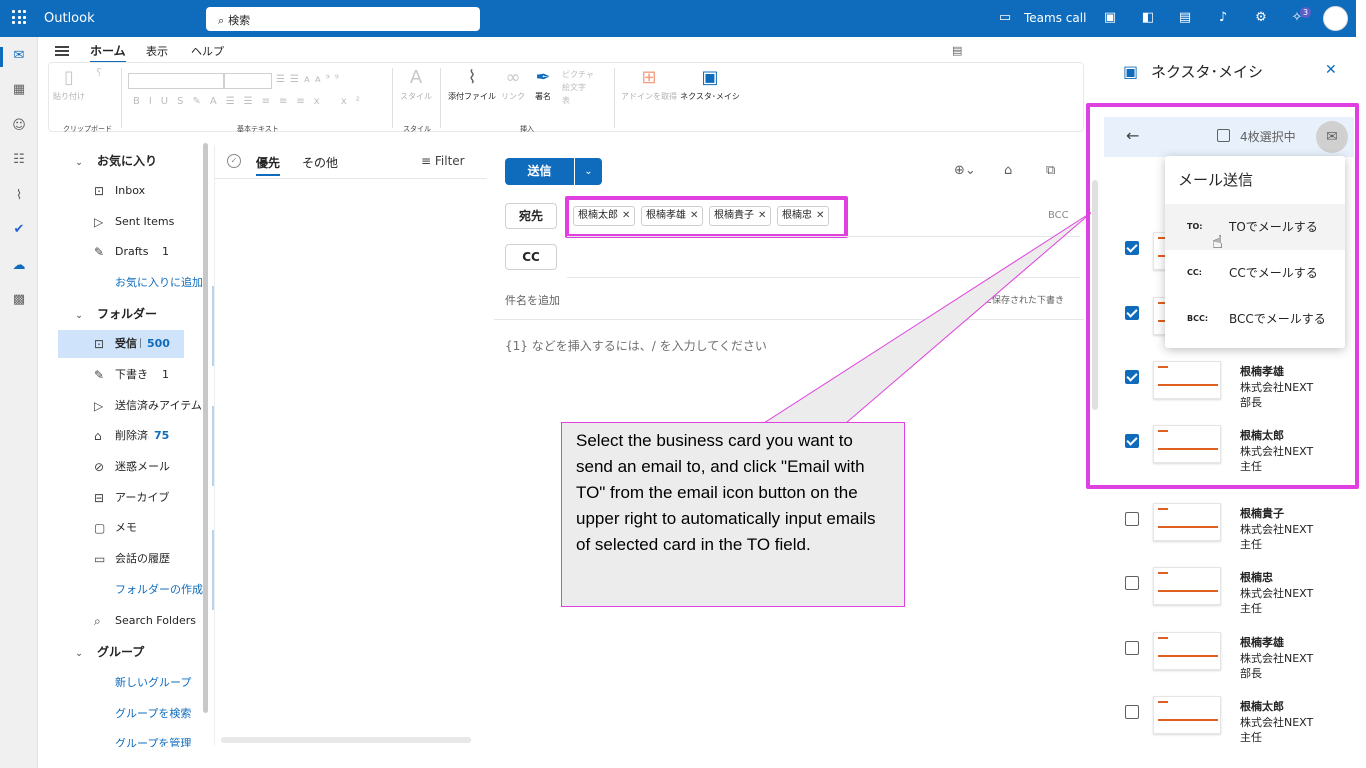  Describe the element at coordinates (1235, 535) in the screenshot. I see `business-card-item: 根楠貴子 株式会社NEXT 主任` at that location.